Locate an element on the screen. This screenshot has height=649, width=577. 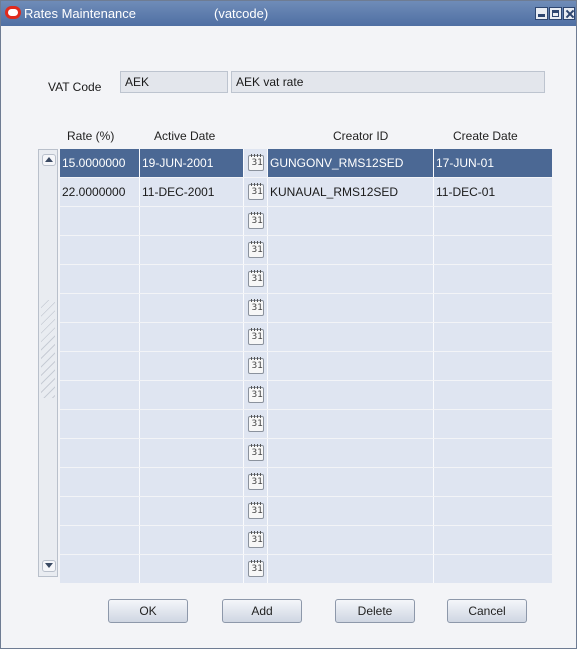
create-date-cell: 11-DEC-01 is located at coordinates (493, 192).